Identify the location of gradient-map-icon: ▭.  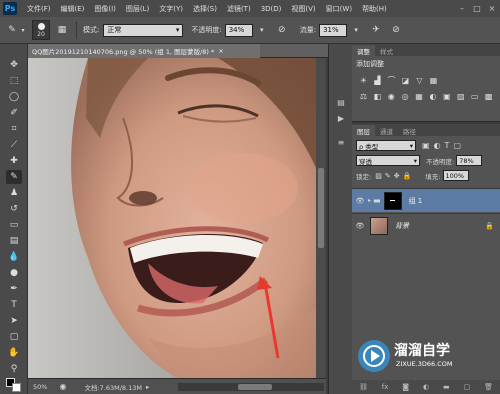
(474, 96).